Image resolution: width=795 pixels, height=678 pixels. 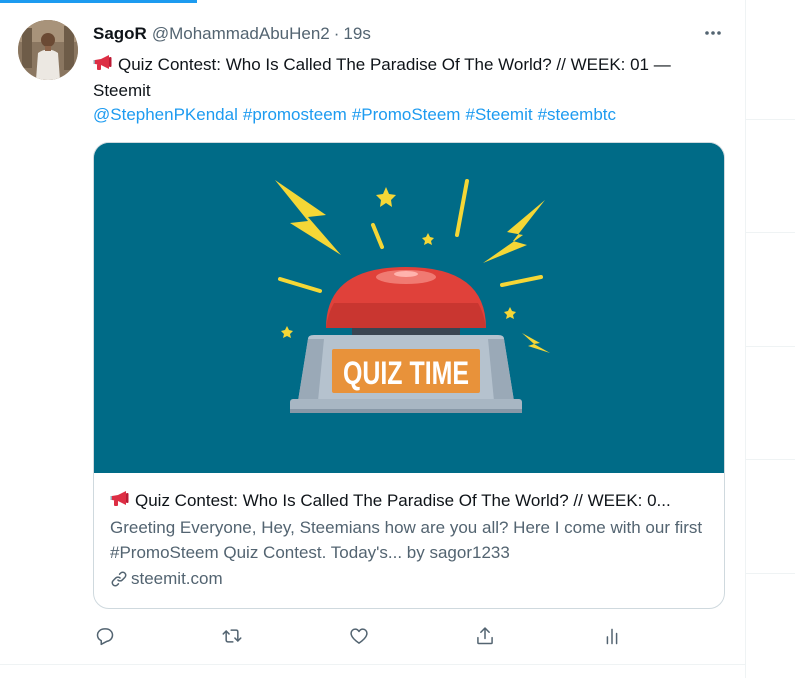 I want to click on tweet-header: SagoR @MohammadAbuHen2 · 19s, so click(x=232, y=34).